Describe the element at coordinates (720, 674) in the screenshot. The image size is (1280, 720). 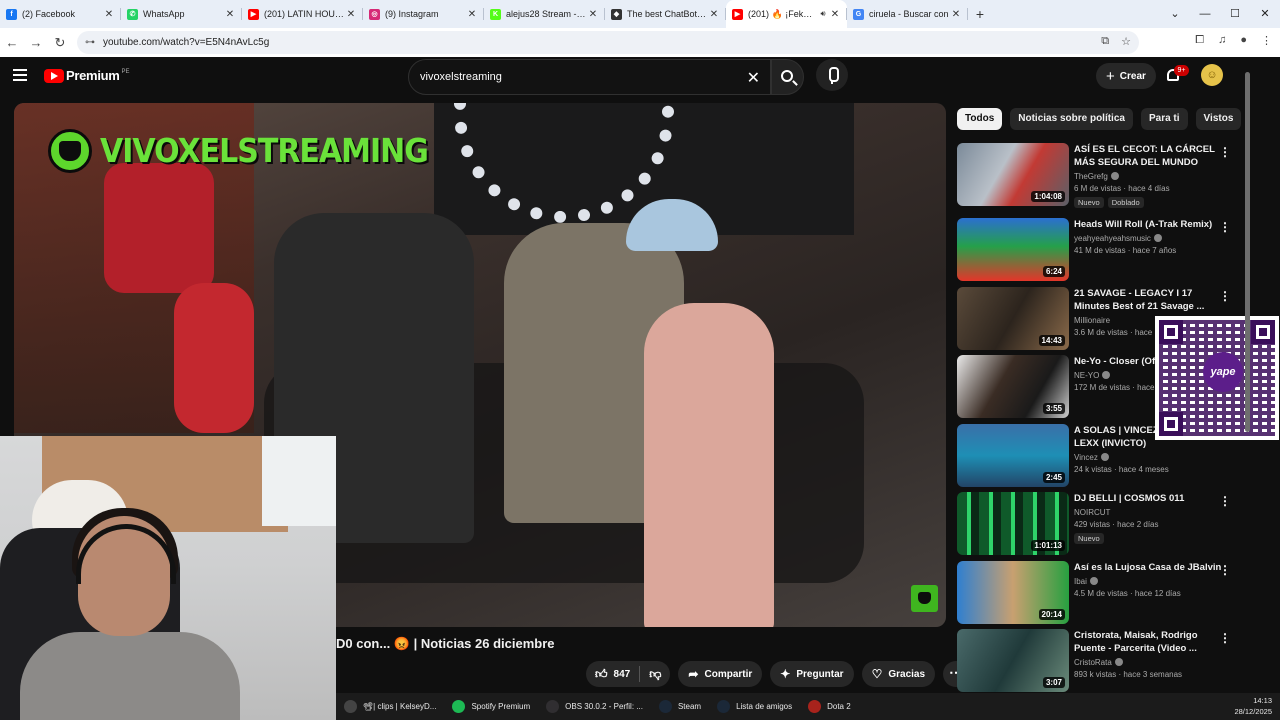
I see `share-button: ➦ Compartir` at that location.